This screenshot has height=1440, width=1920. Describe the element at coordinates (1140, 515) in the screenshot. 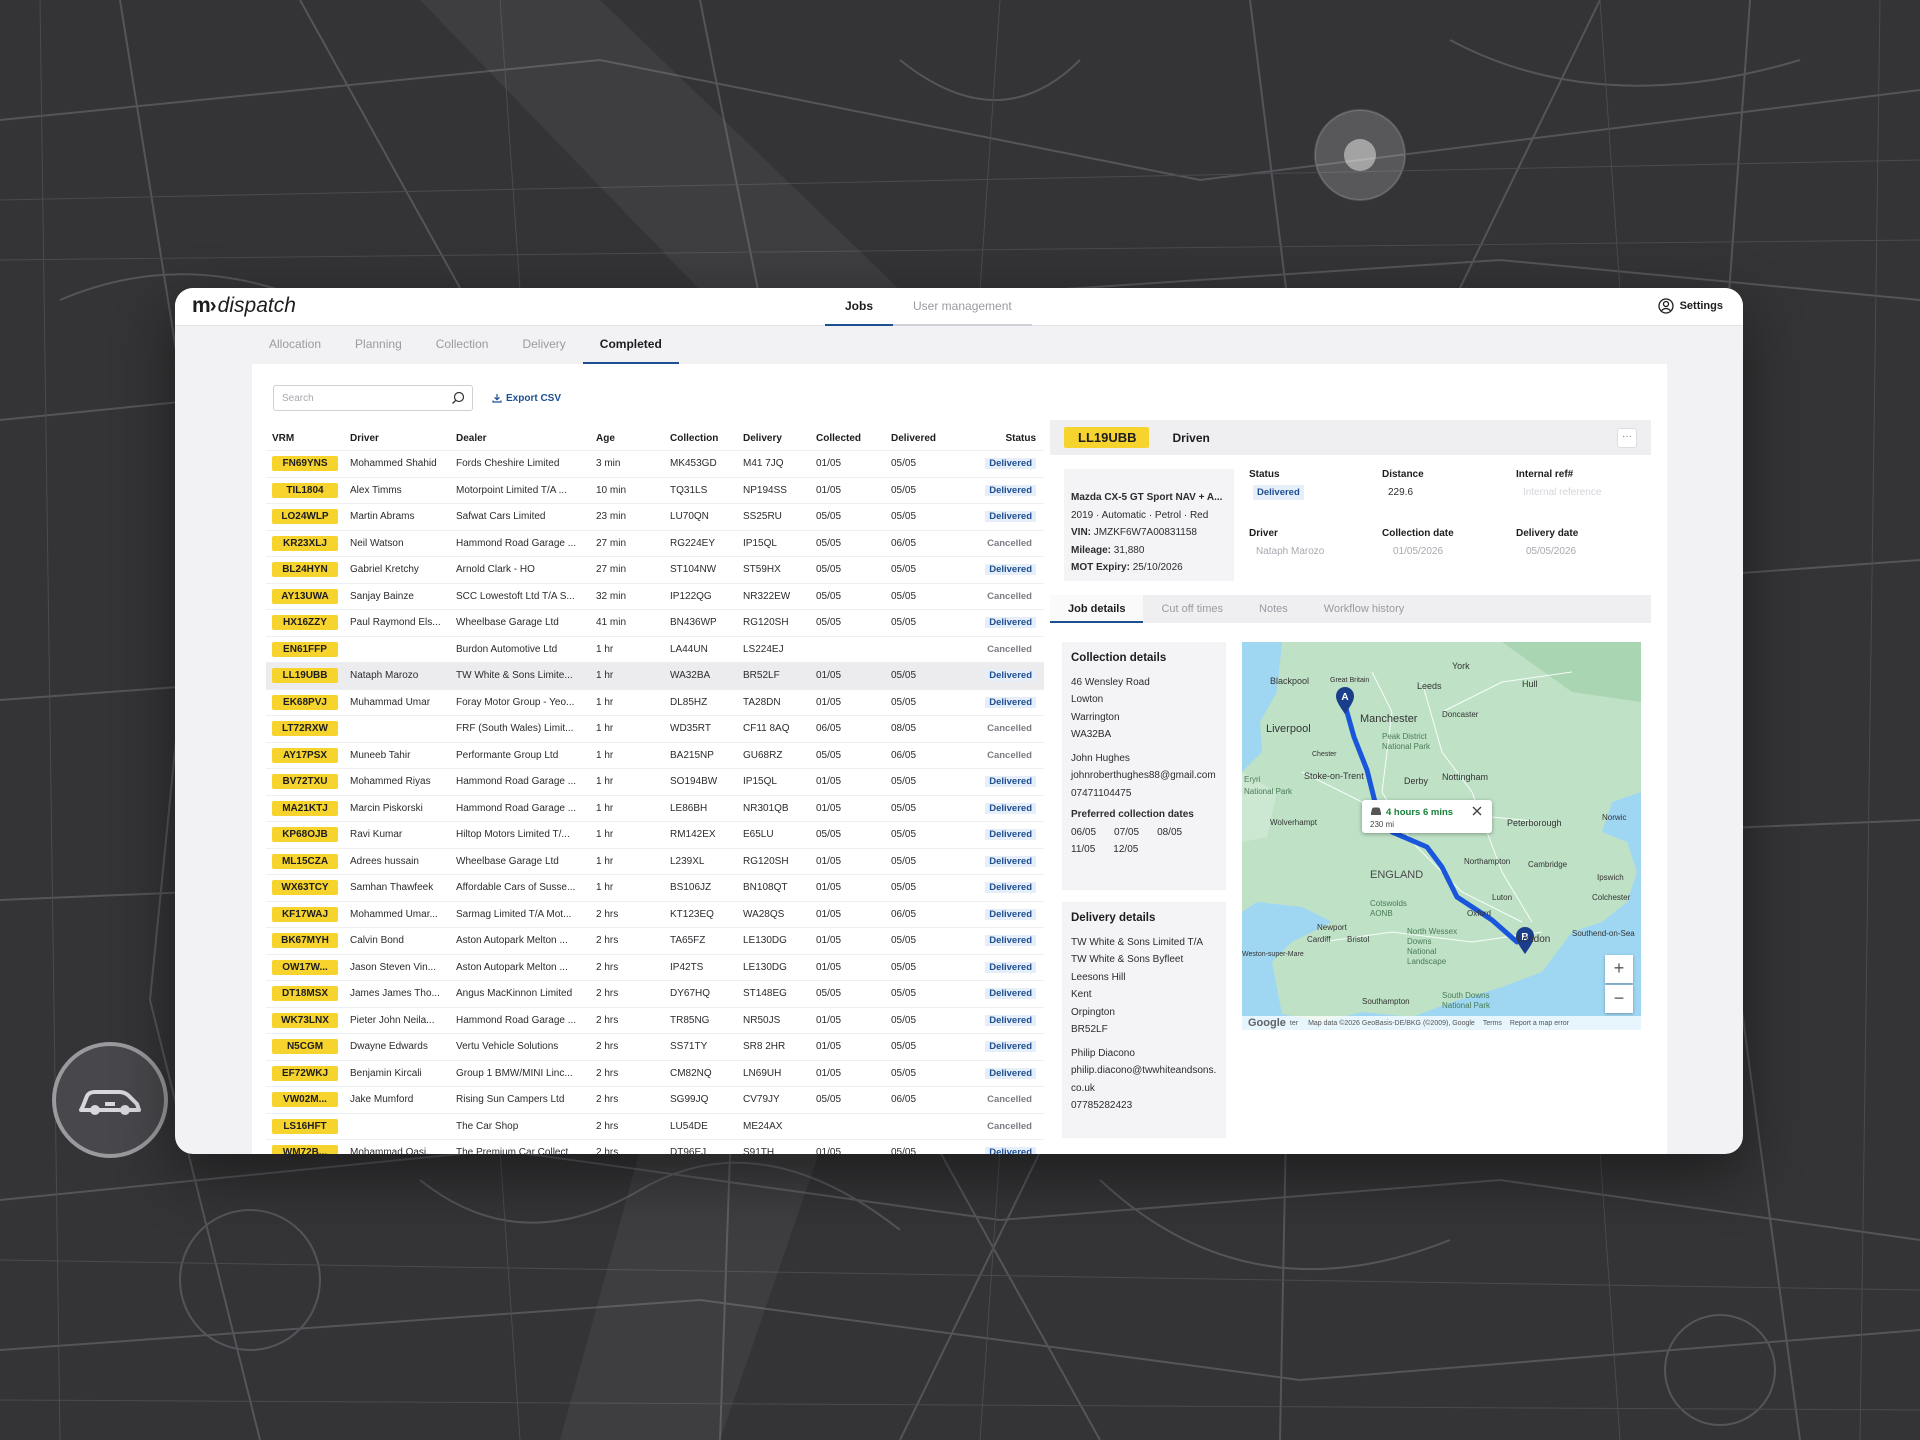

I see `vehicle-specs: 2019 · Automatic · Petrol · Red` at that location.